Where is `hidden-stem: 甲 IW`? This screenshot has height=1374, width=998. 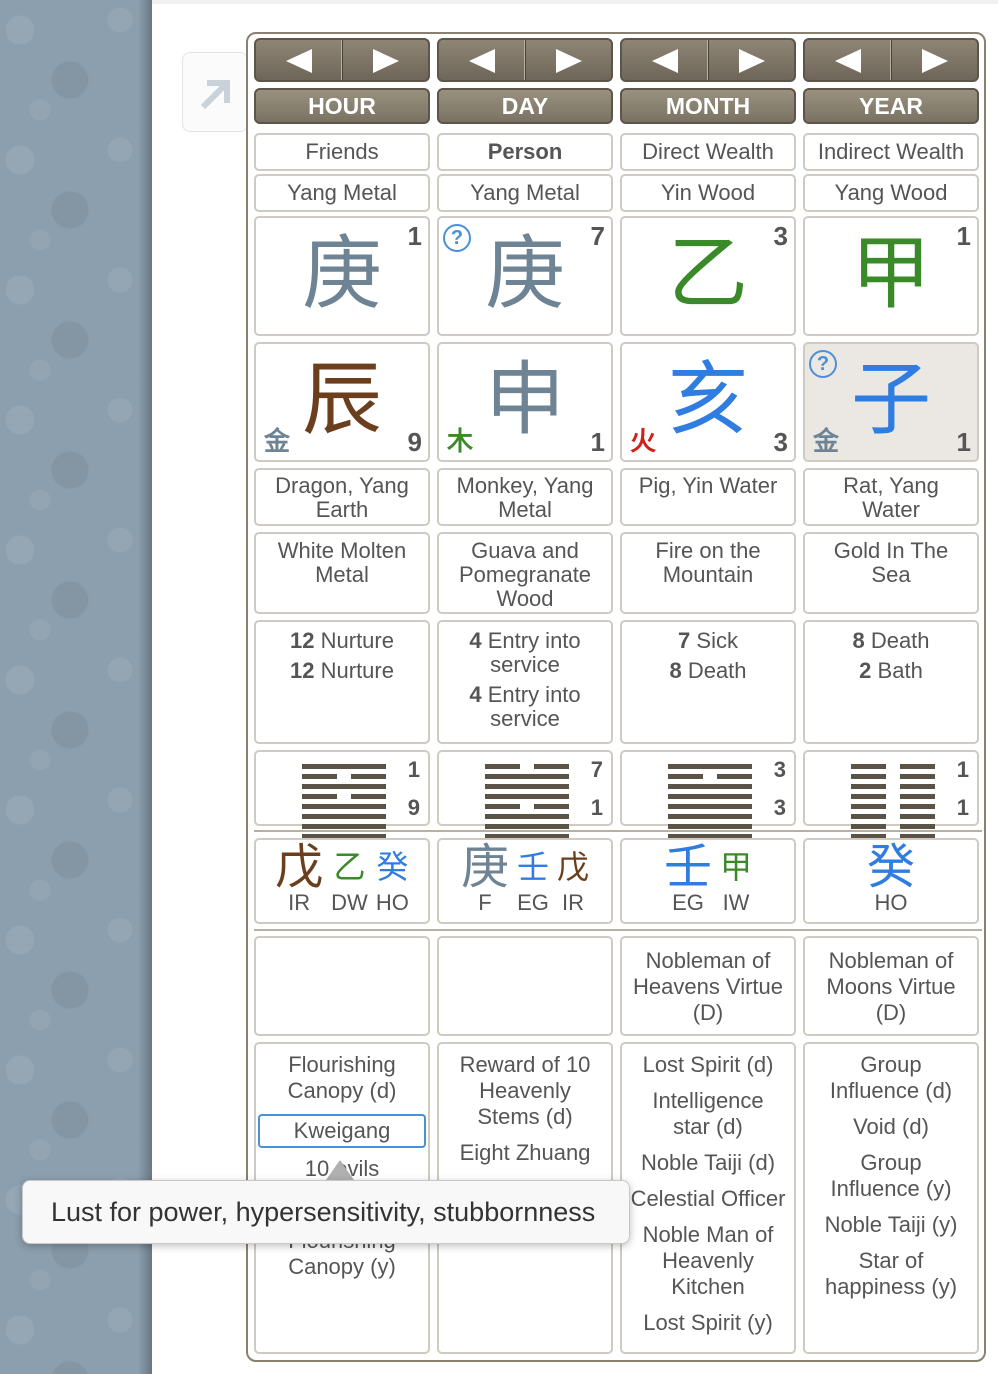 hidden-stem: 甲 IW is located at coordinates (736, 878).